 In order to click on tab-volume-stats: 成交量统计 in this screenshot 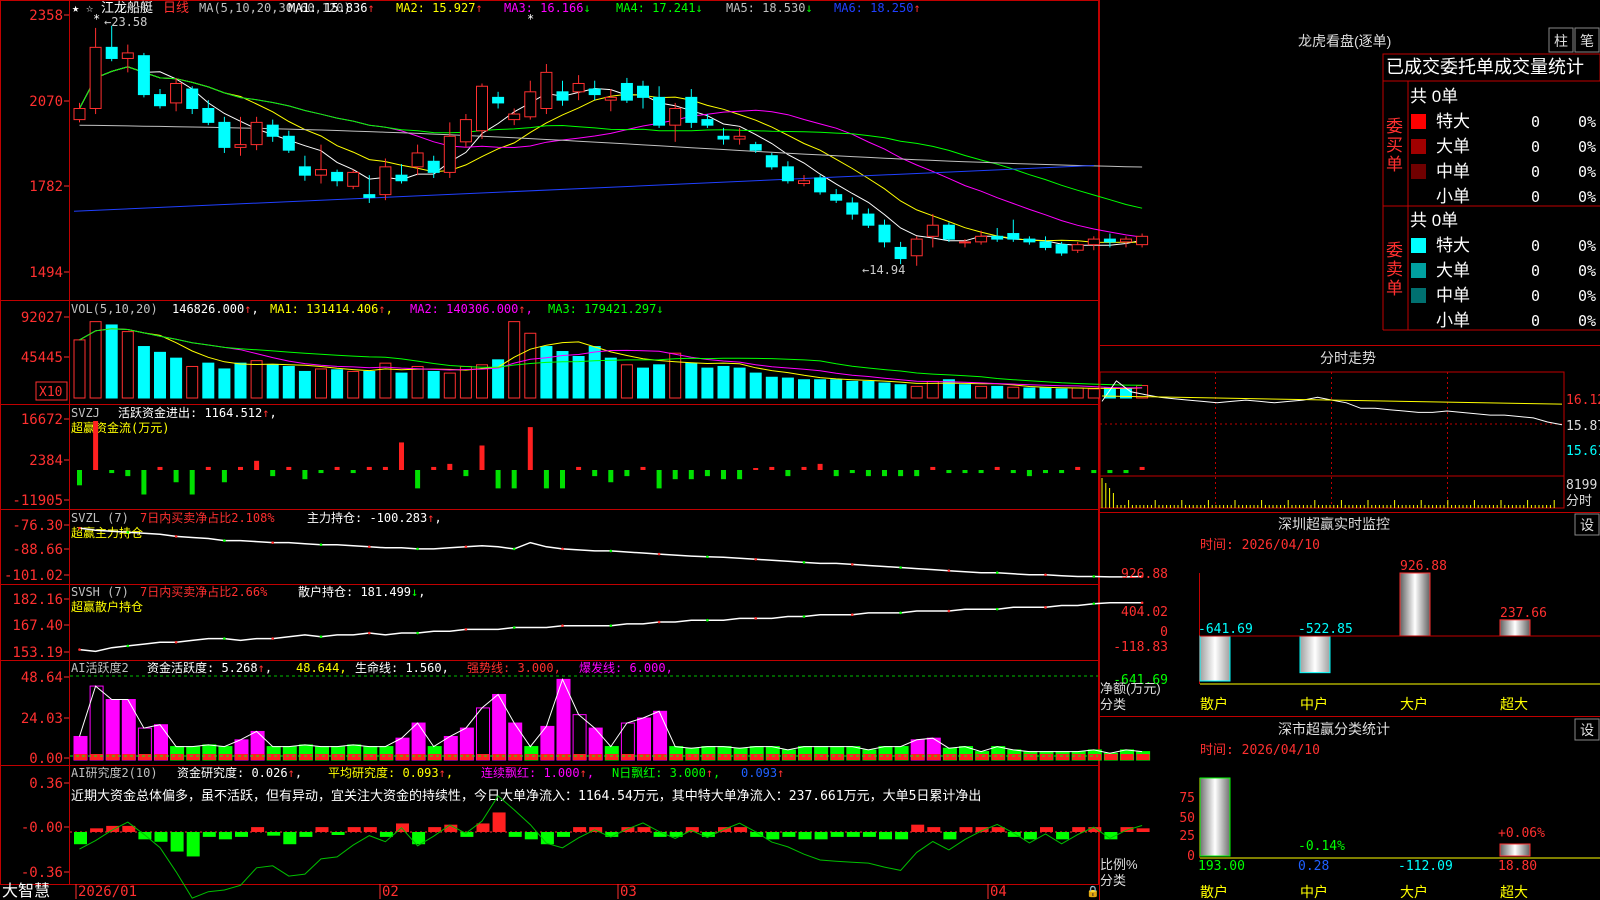, I will do `click(1539, 67)`.